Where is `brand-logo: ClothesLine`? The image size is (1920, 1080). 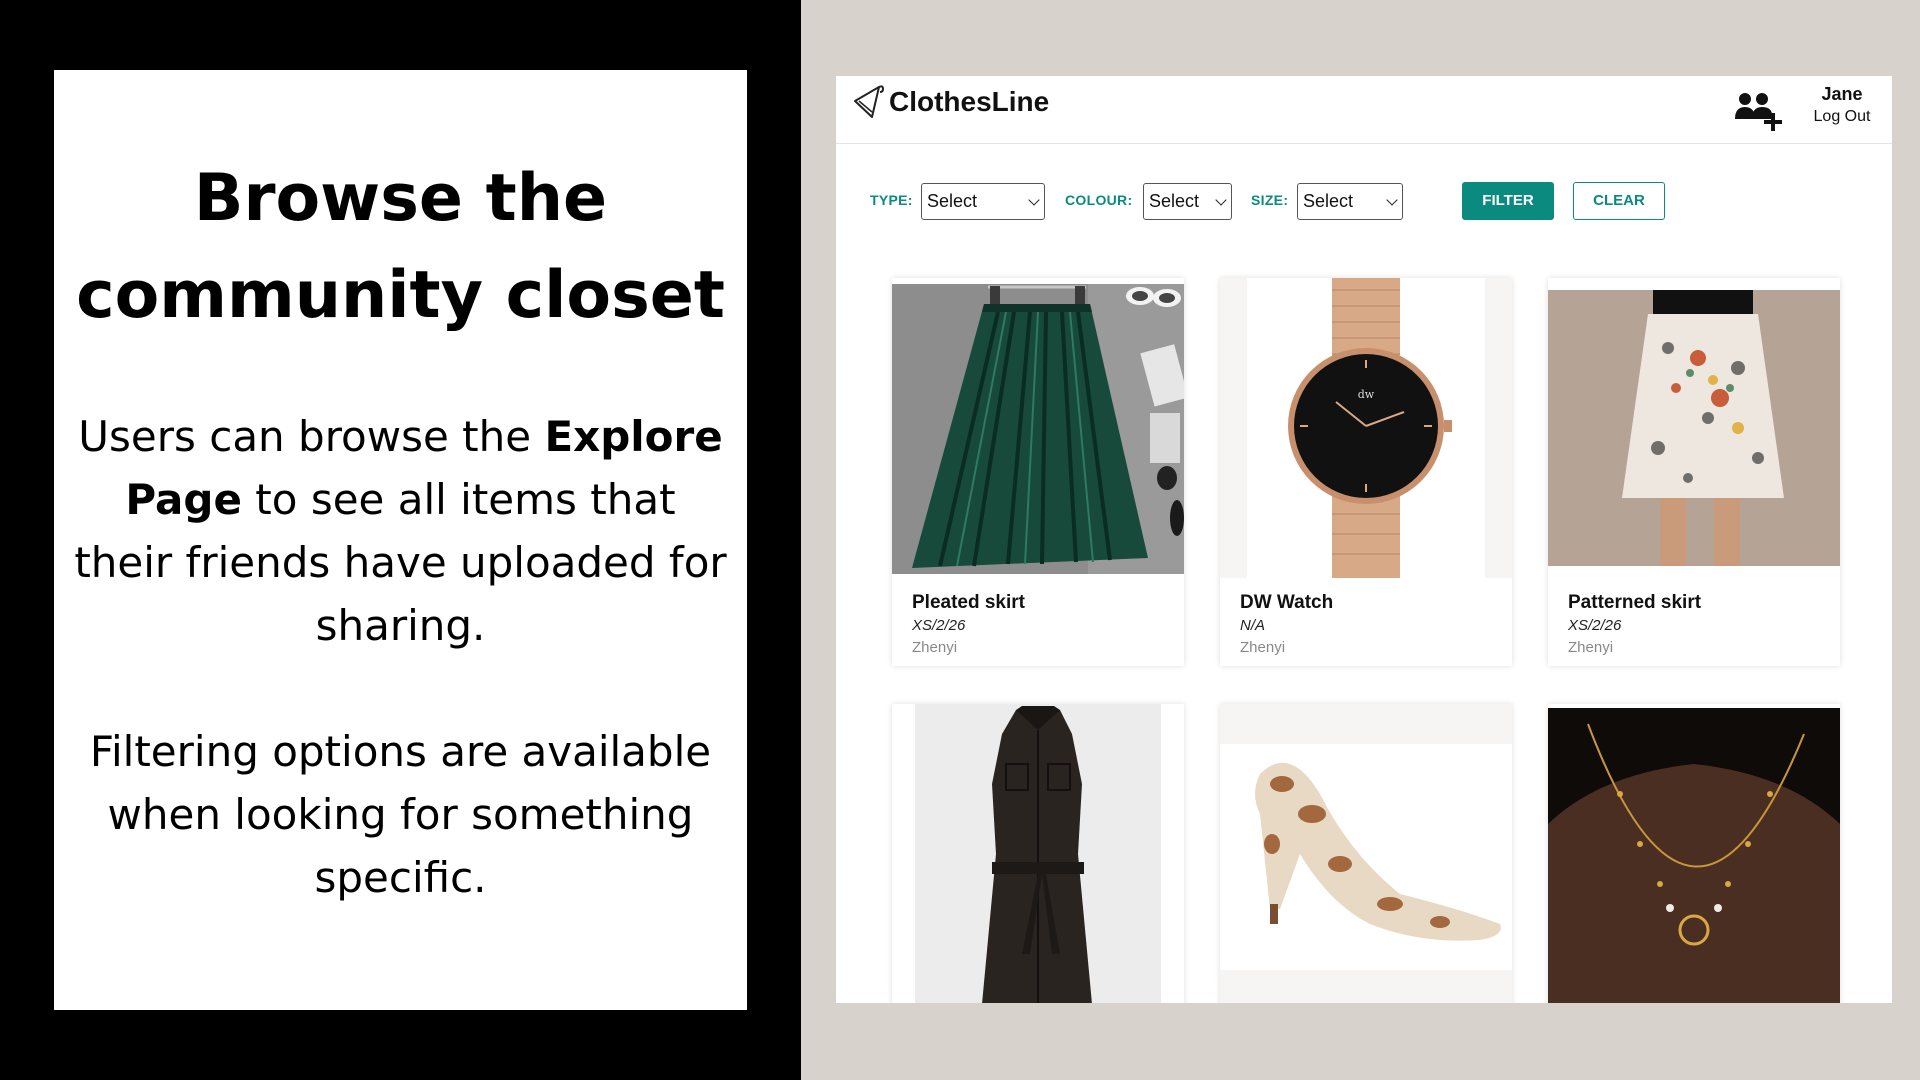 brand-logo: ClothesLine is located at coordinates (950, 102).